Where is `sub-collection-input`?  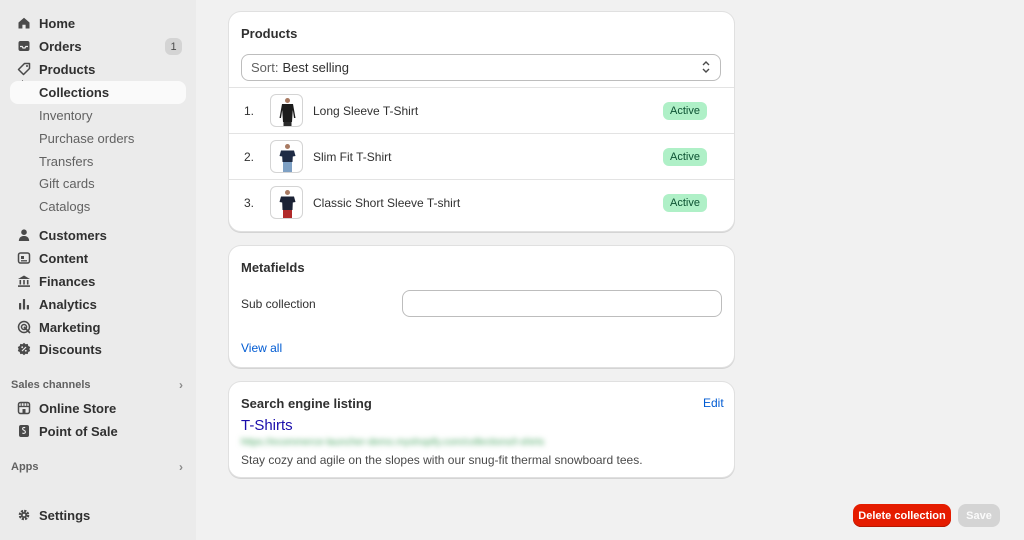 sub-collection-input is located at coordinates (562, 303).